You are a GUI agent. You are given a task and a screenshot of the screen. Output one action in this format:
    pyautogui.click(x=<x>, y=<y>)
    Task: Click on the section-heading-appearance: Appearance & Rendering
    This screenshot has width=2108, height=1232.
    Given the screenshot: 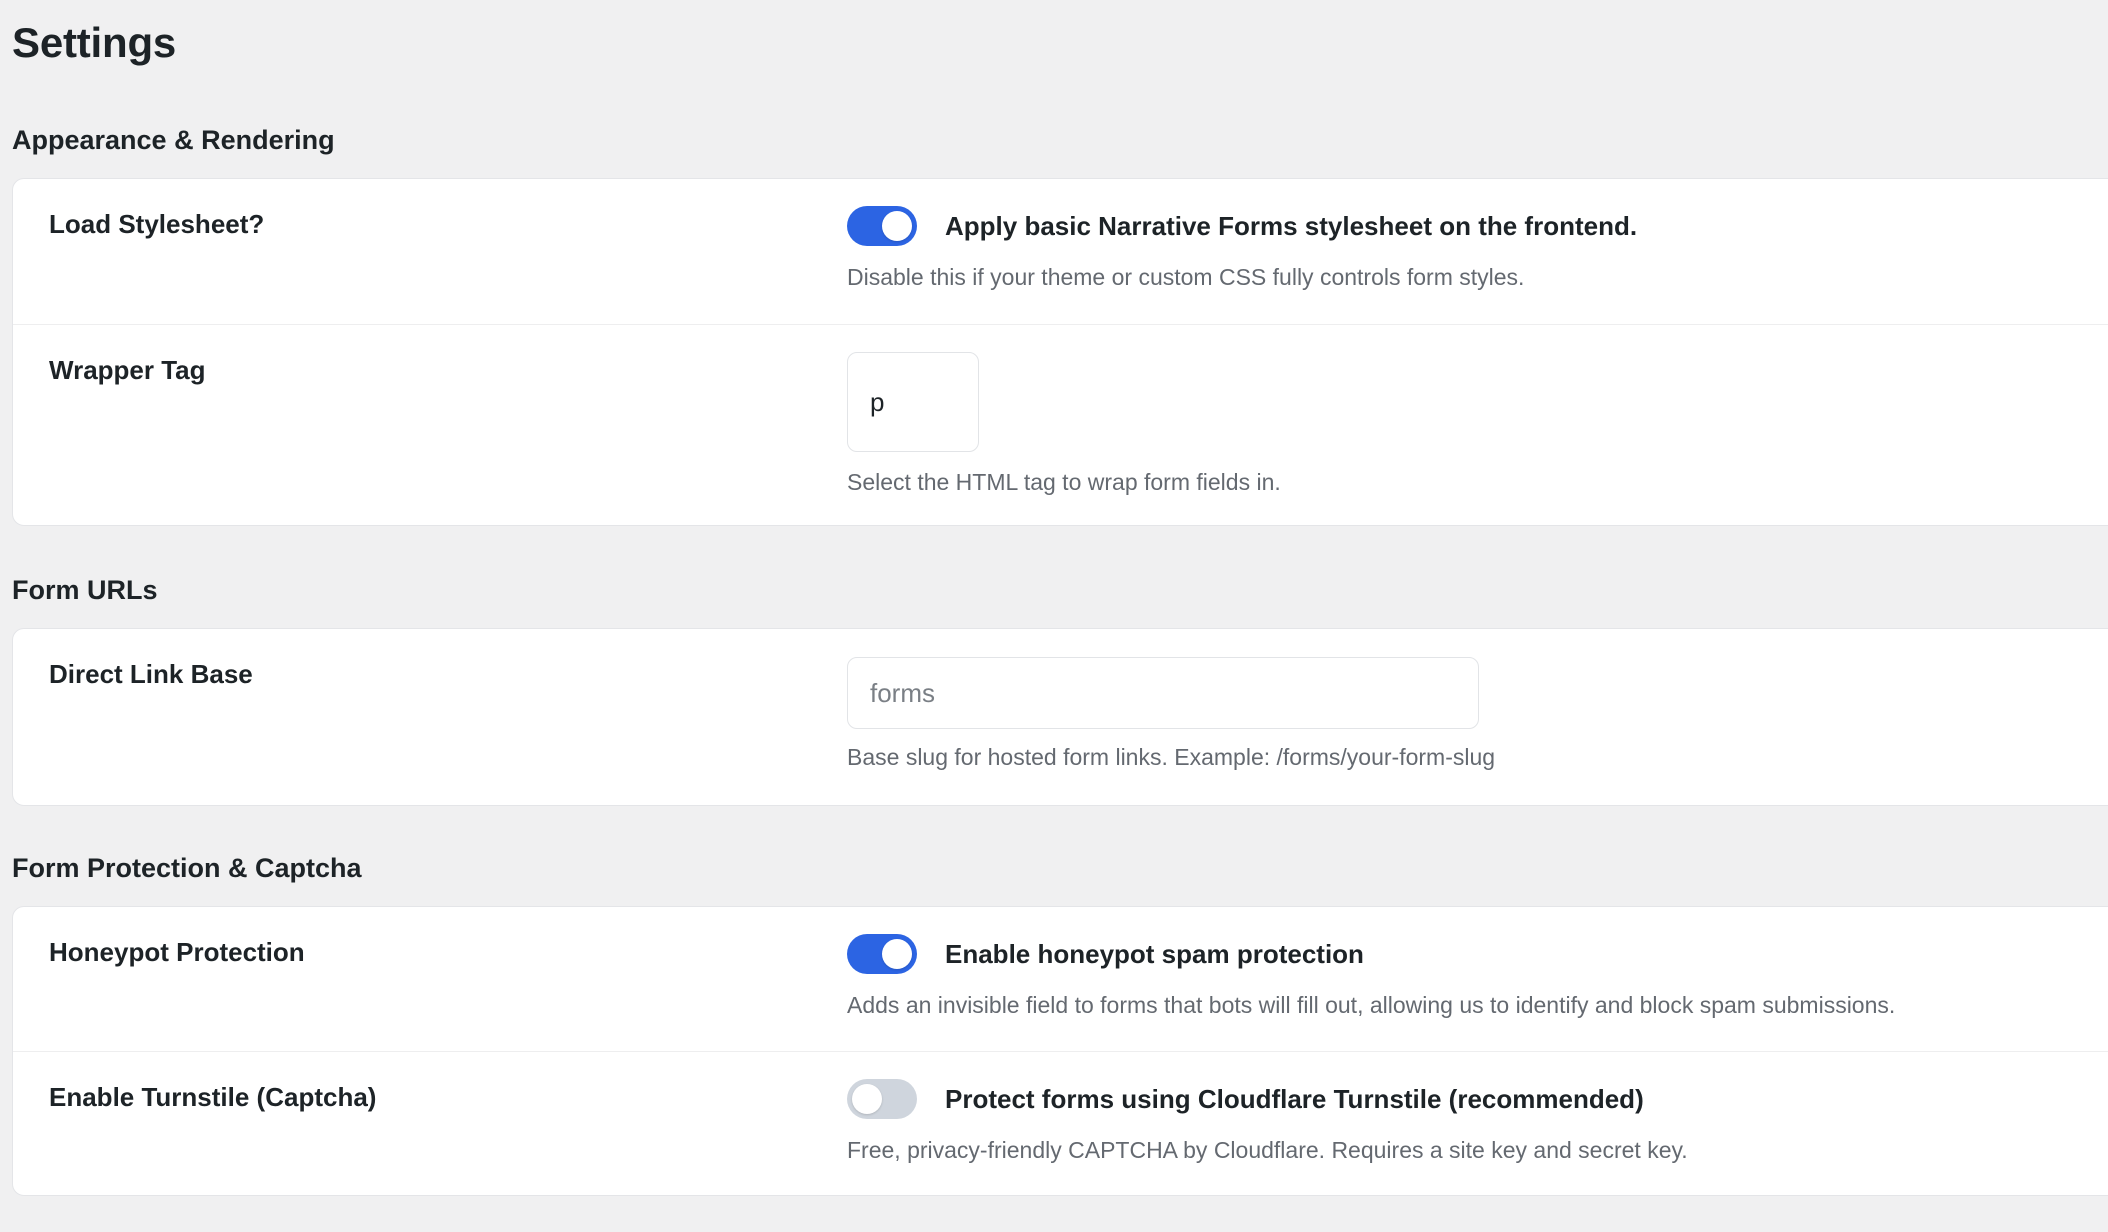 What is the action you would take?
    pyautogui.click(x=173, y=140)
    